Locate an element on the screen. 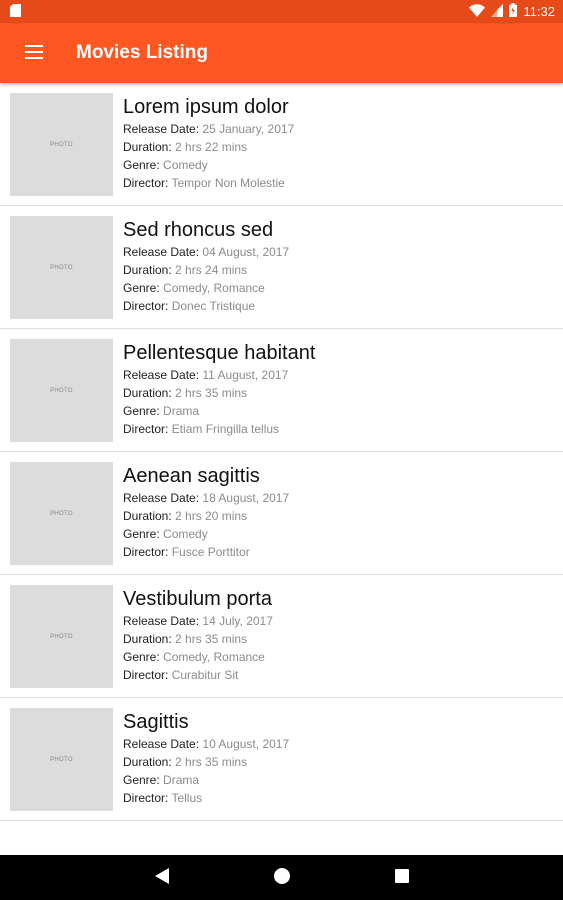 This screenshot has width=563, height=900. director-row: Director: Tempor Non Molestie is located at coordinates (208, 183).